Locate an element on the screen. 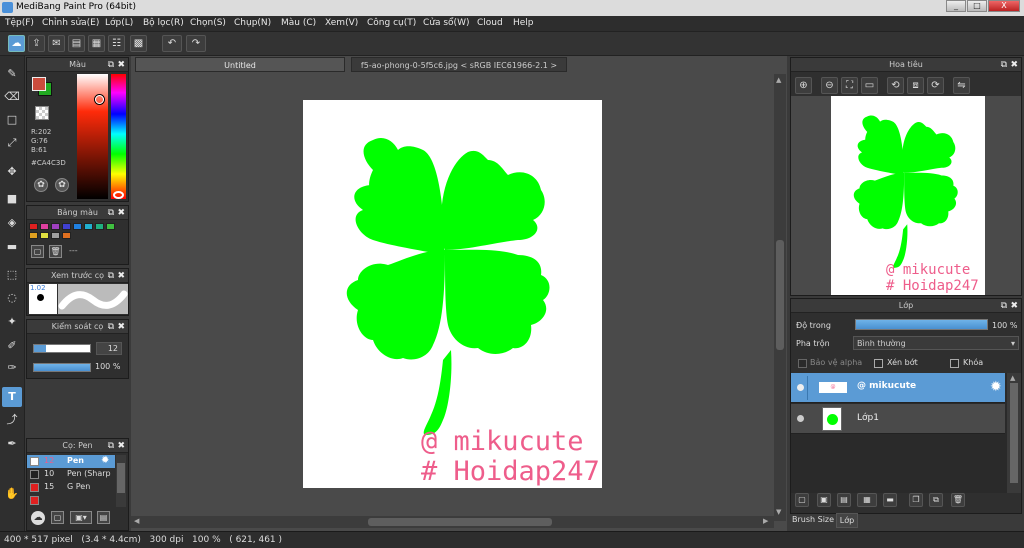 The width and height of the screenshot is (1024, 548). lasso-tool-icon: ◌ is located at coordinates (12, 298).